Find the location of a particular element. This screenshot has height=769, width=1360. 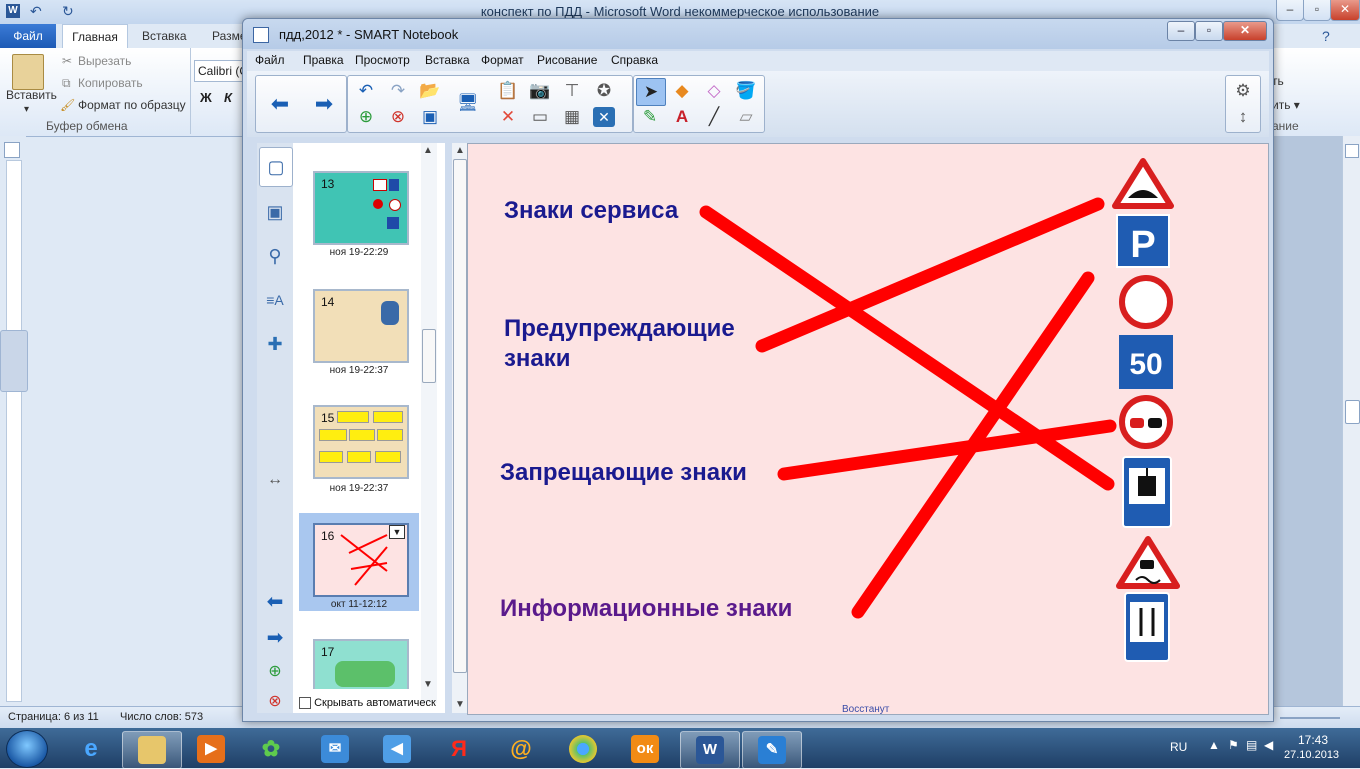

text-icon: A is located at coordinates (682, 117).